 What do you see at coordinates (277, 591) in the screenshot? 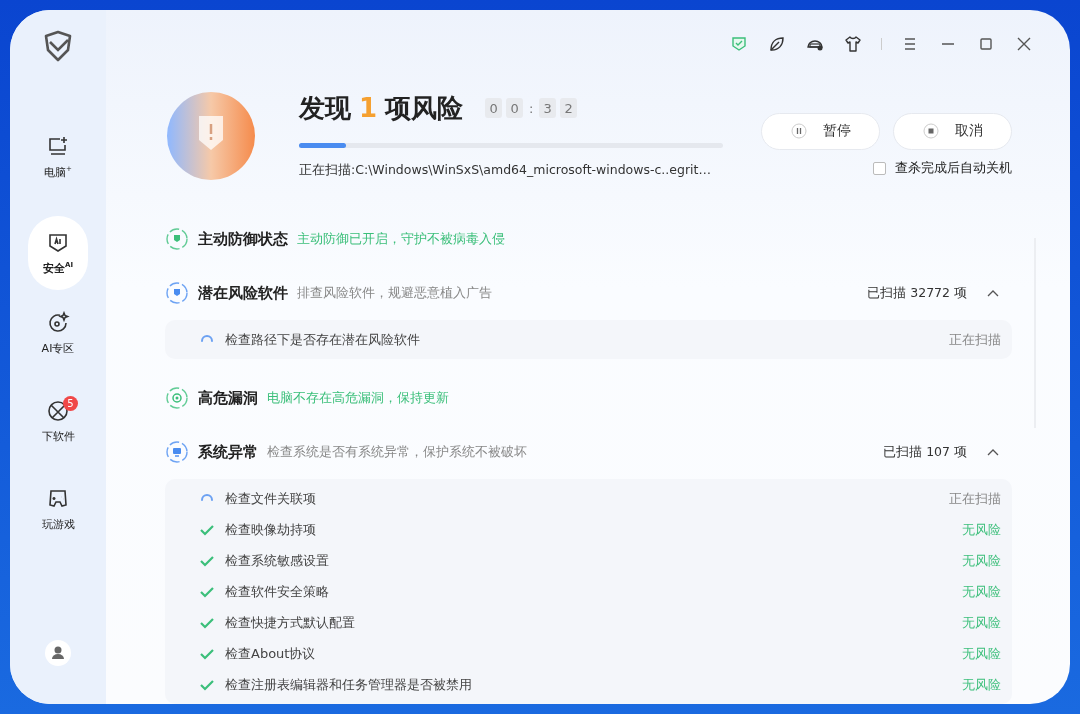
I see `check-item-label: 检查软件安全策略` at bounding box center [277, 591].